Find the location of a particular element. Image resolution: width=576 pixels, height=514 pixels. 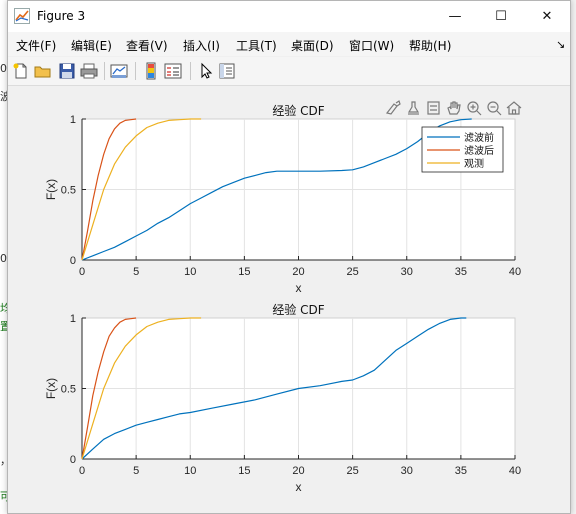

insert-colorbar-icon is located at coordinates (151, 71).